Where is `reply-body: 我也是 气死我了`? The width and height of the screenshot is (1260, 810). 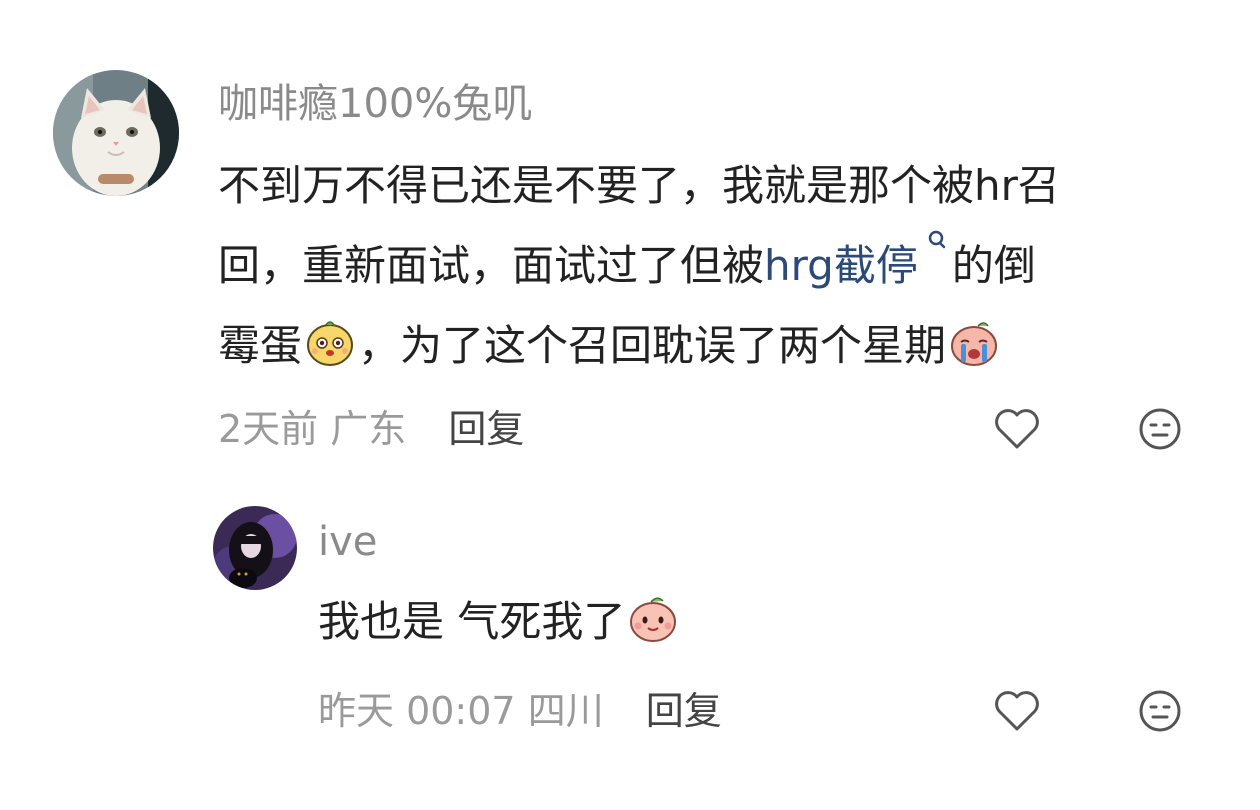 reply-body: 我也是 气死我了 is located at coordinates (748, 622).